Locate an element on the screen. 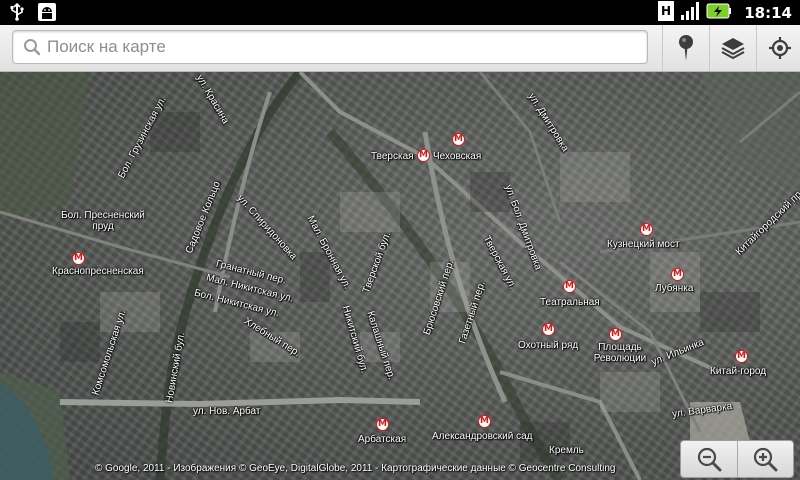 This screenshot has width=800, height=480. station-label: Театральная is located at coordinates (570, 302).